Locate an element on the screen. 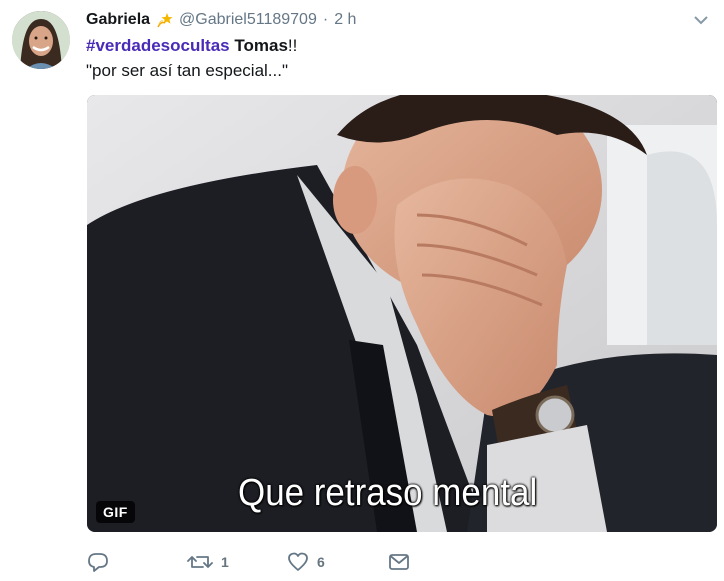 The height and width of the screenshot is (581, 724). exclamation-text: !! is located at coordinates (292, 45).